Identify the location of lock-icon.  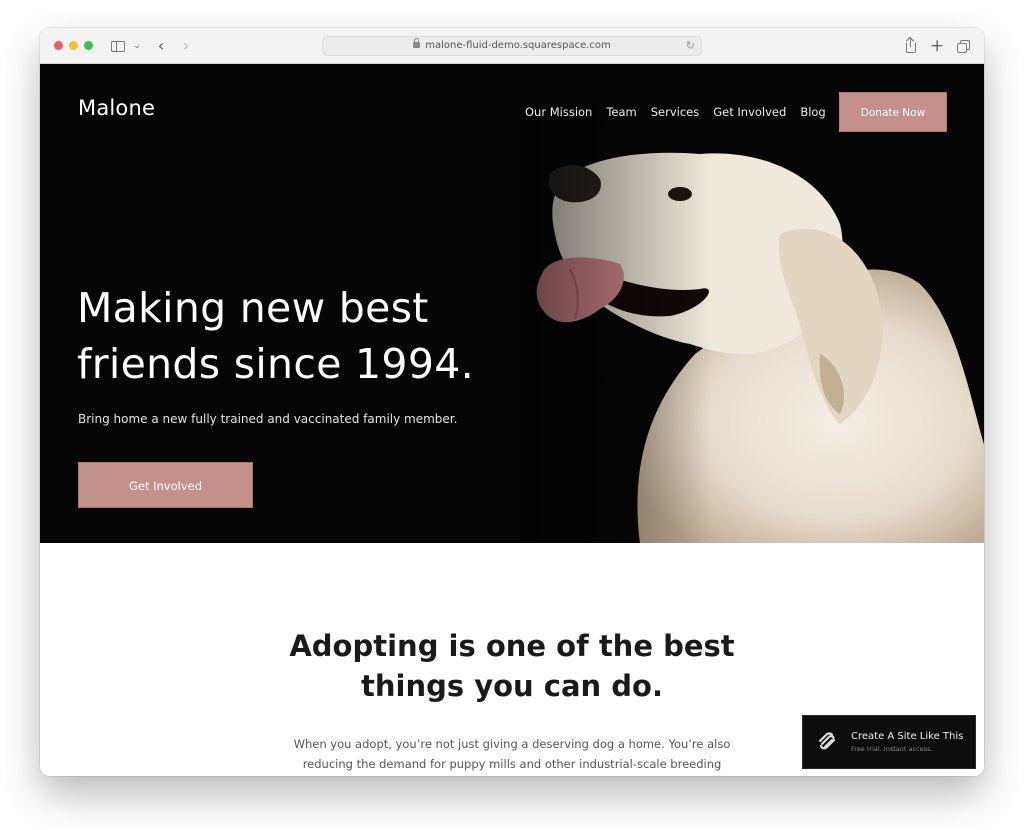
(417, 43).